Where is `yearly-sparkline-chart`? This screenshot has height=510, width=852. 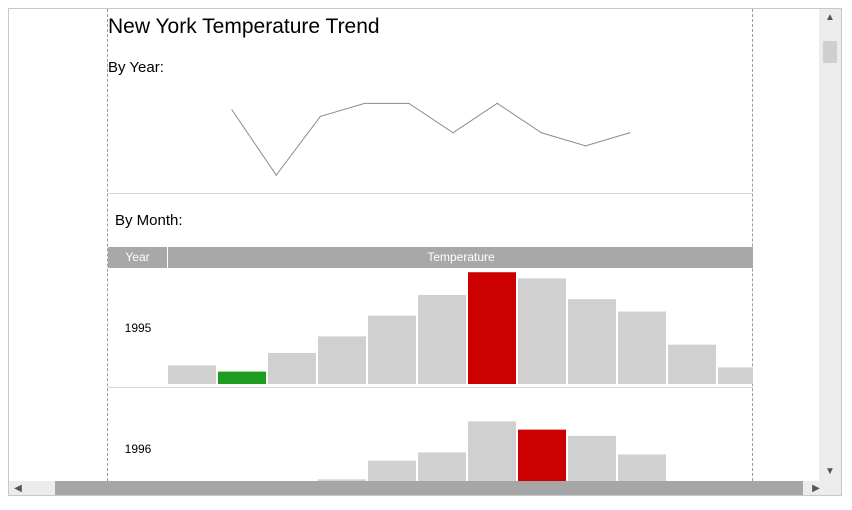 yearly-sparkline-chart is located at coordinates (431, 139).